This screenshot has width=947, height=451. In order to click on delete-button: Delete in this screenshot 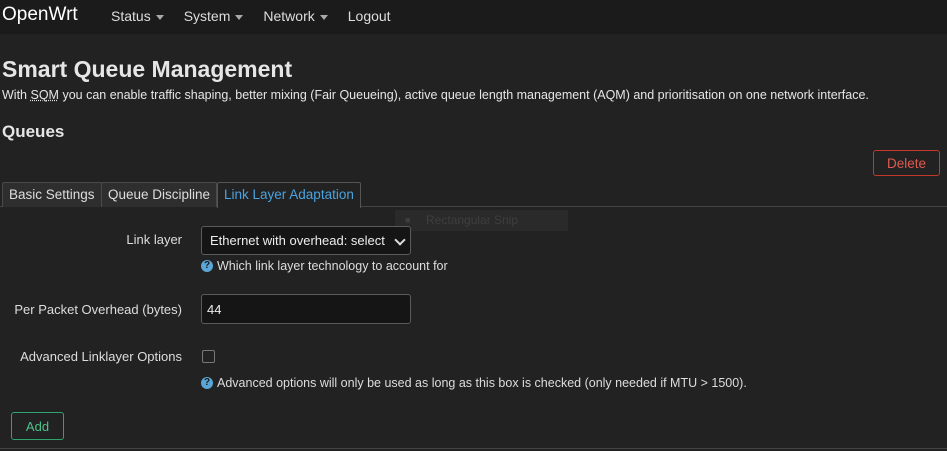, I will do `click(906, 163)`.